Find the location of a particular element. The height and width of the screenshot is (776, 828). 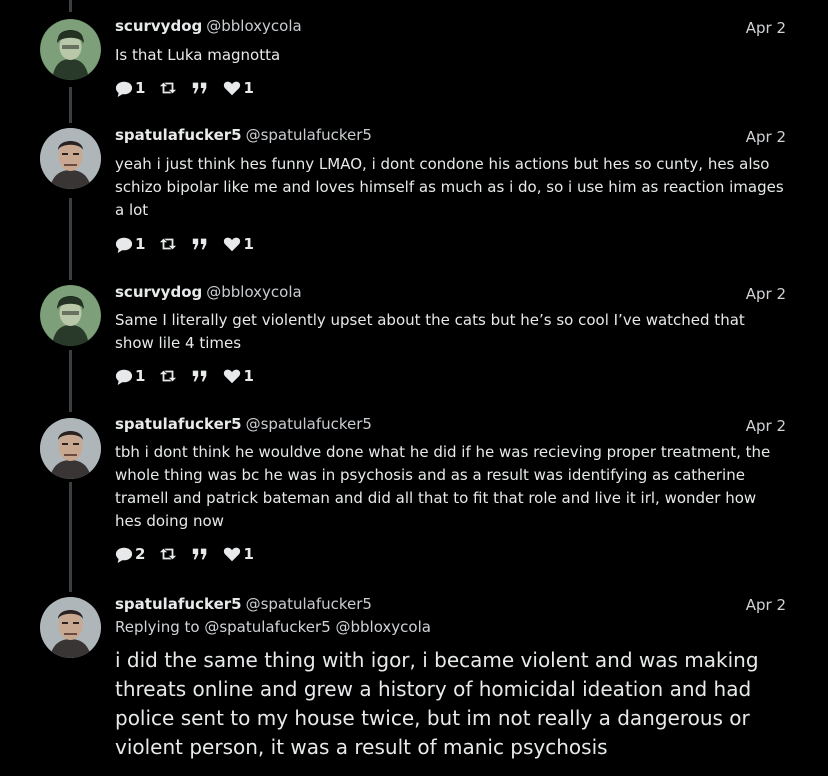

reply-button: 2 is located at coordinates (130, 554).